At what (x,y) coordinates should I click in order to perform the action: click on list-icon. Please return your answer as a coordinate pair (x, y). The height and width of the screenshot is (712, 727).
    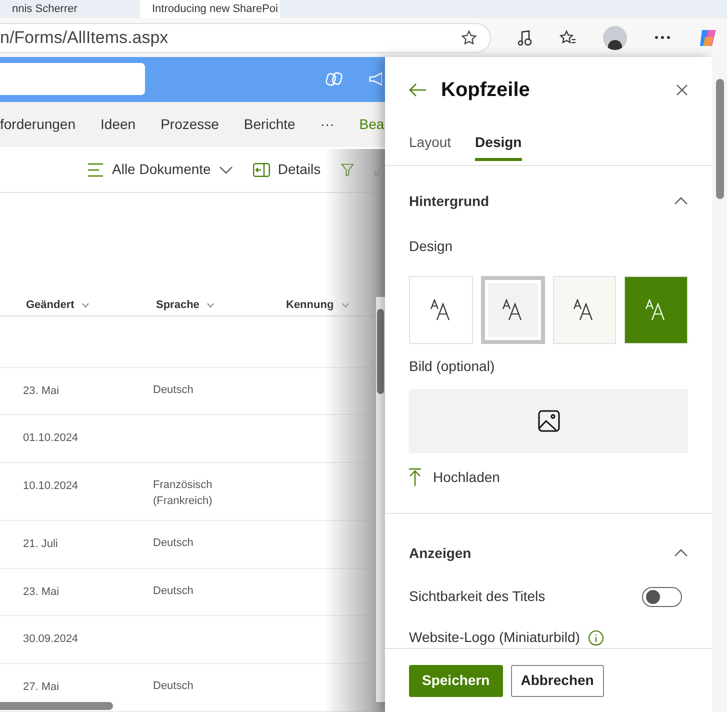
    Looking at the image, I should click on (96, 169).